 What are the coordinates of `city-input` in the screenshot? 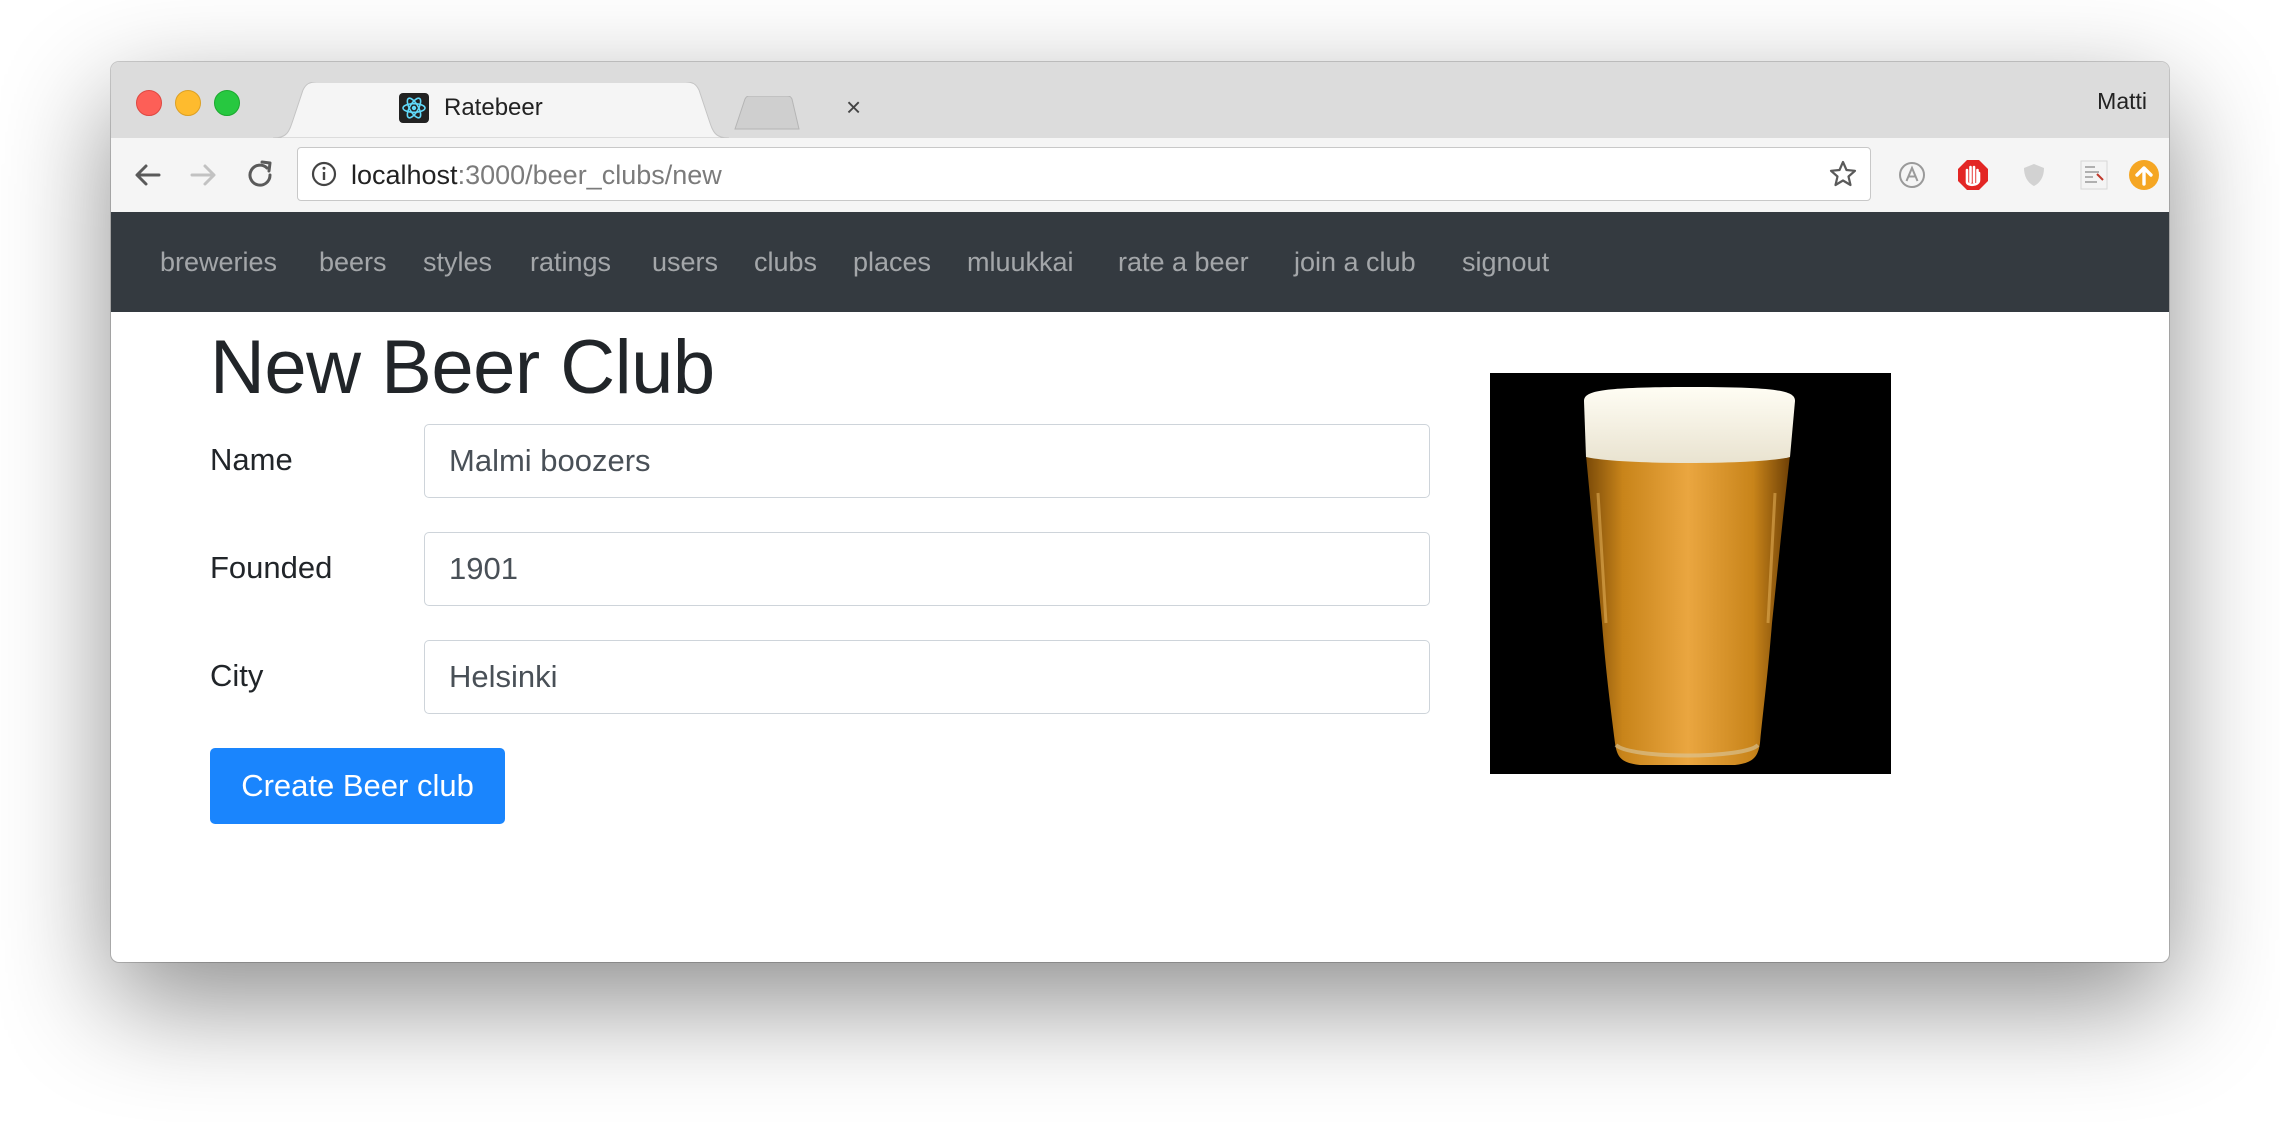 It's located at (927, 677).